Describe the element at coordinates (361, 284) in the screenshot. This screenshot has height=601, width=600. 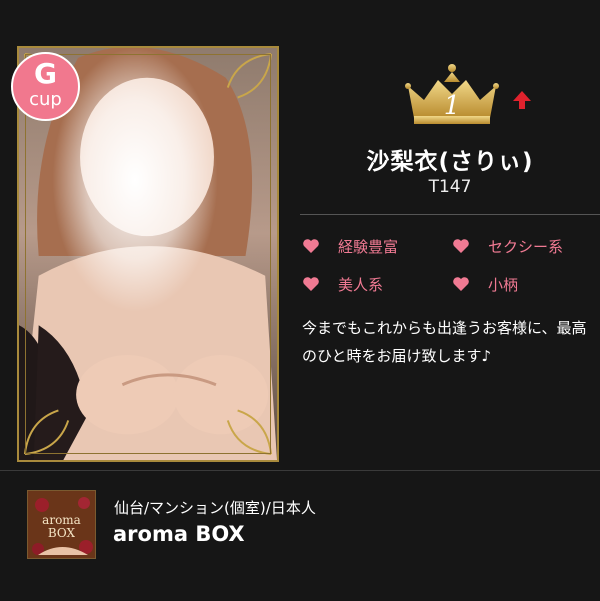
I see `tag-label: 美人系` at that location.